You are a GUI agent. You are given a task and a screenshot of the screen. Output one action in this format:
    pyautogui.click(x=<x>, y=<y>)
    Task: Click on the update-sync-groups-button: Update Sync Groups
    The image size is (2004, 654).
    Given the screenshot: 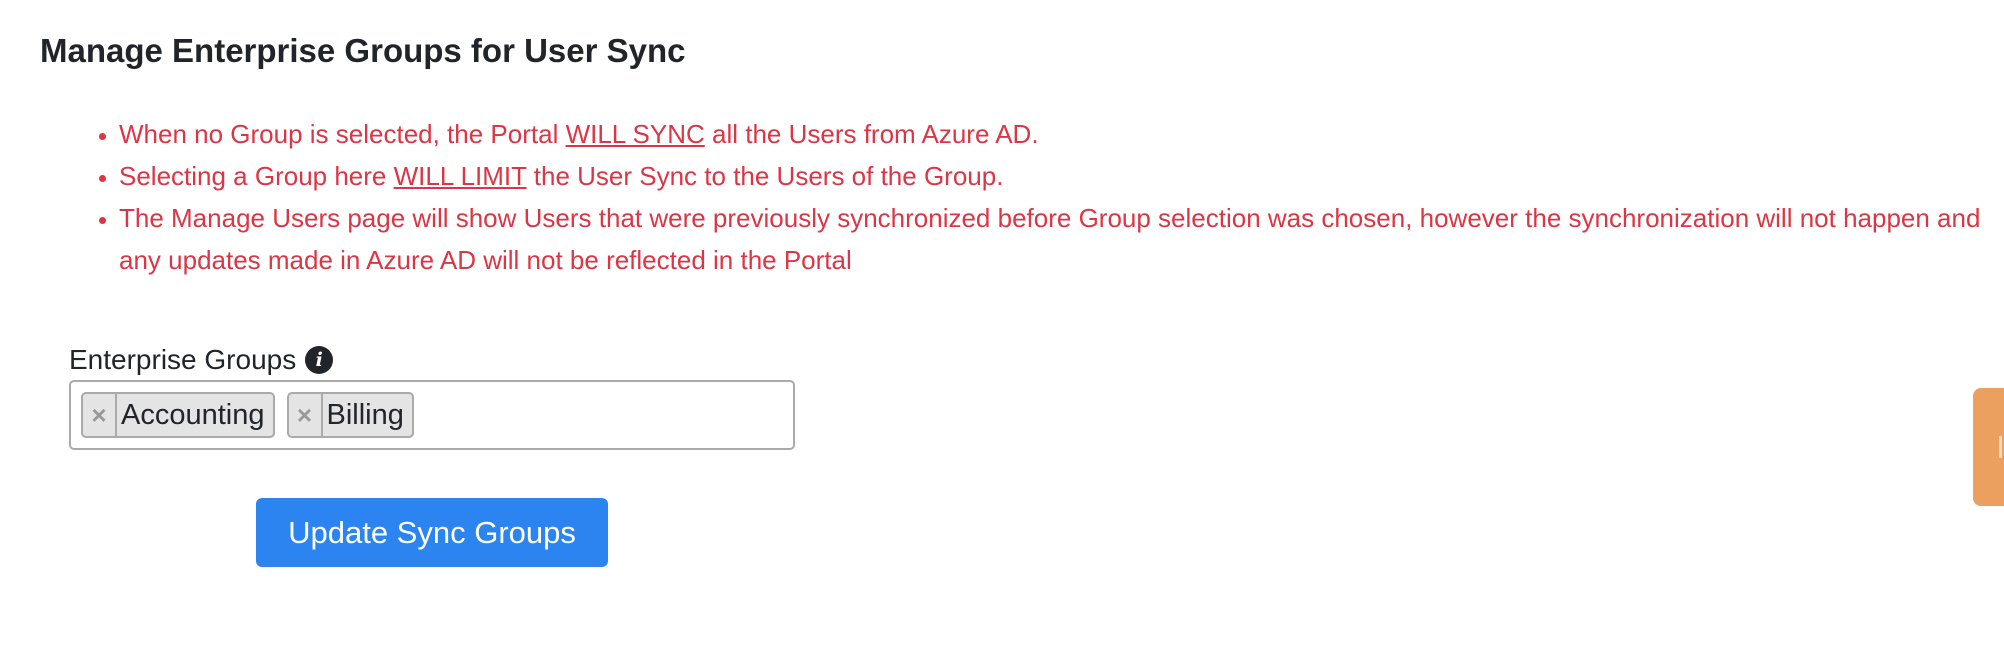 What is the action you would take?
    pyautogui.click(x=432, y=532)
    